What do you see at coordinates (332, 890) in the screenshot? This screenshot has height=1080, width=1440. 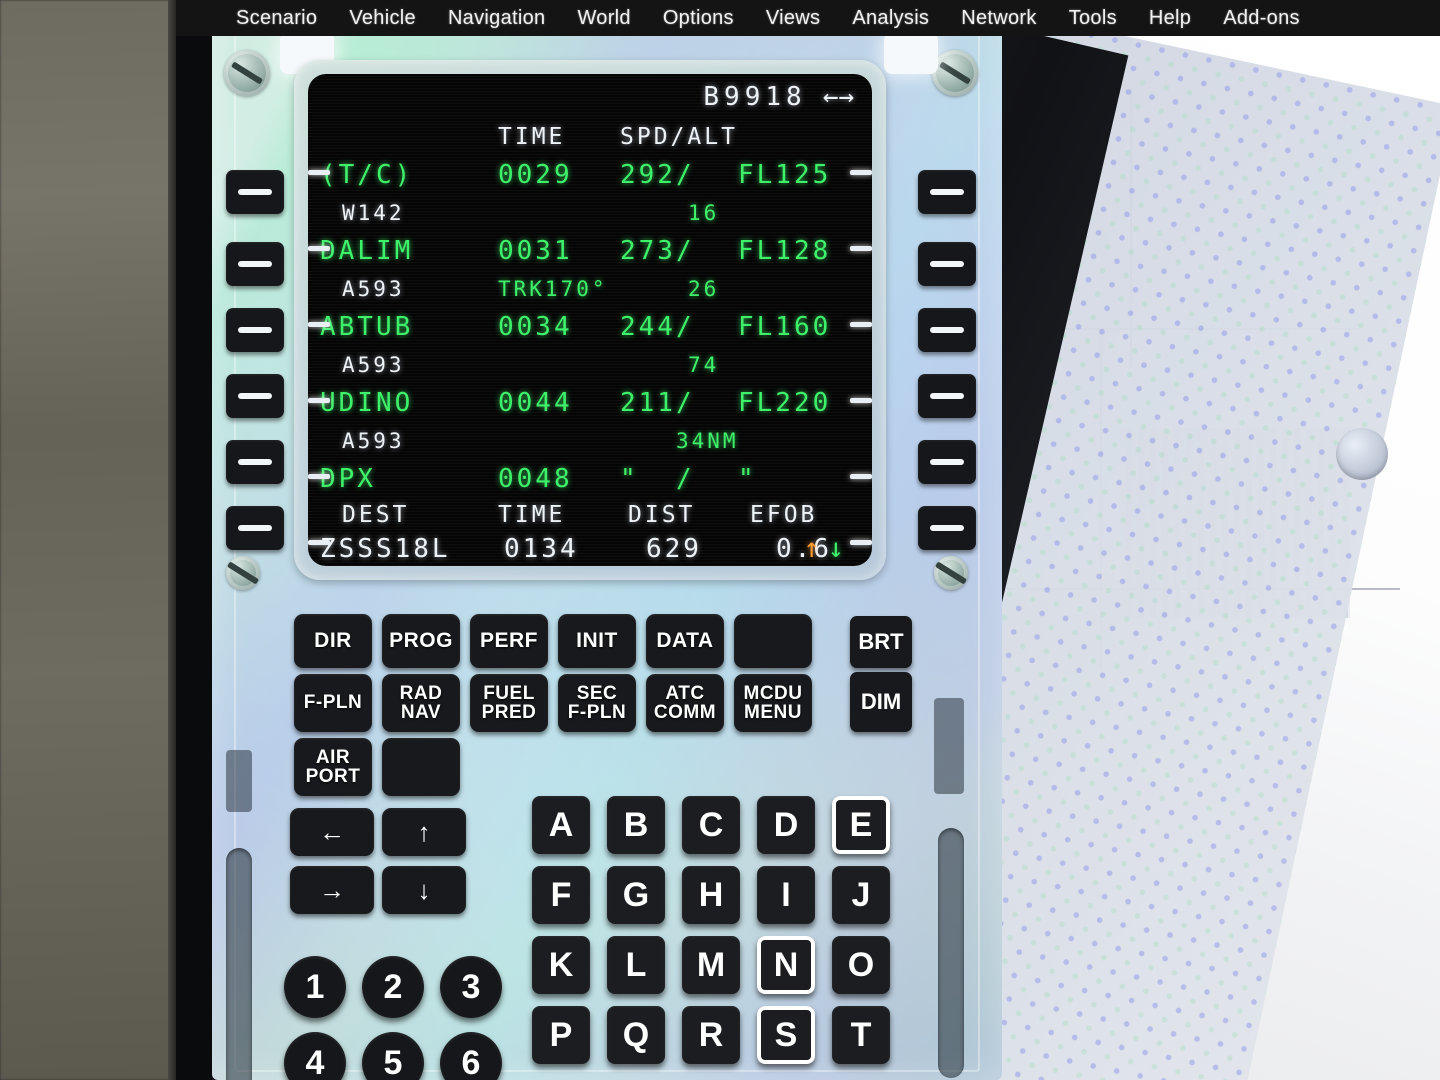 I see `arrow-right-key: →` at bounding box center [332, 890].